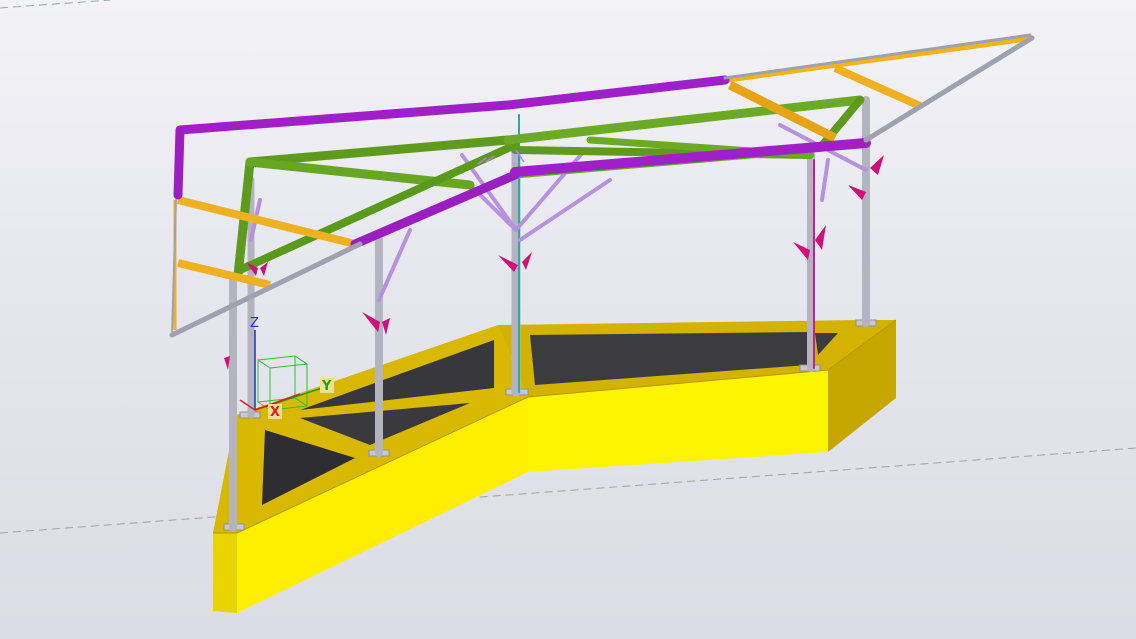 Image resolution: width=1136 pixels, height=639 pixels. I want to click on z-axis-label: Z, so click(254, 323).